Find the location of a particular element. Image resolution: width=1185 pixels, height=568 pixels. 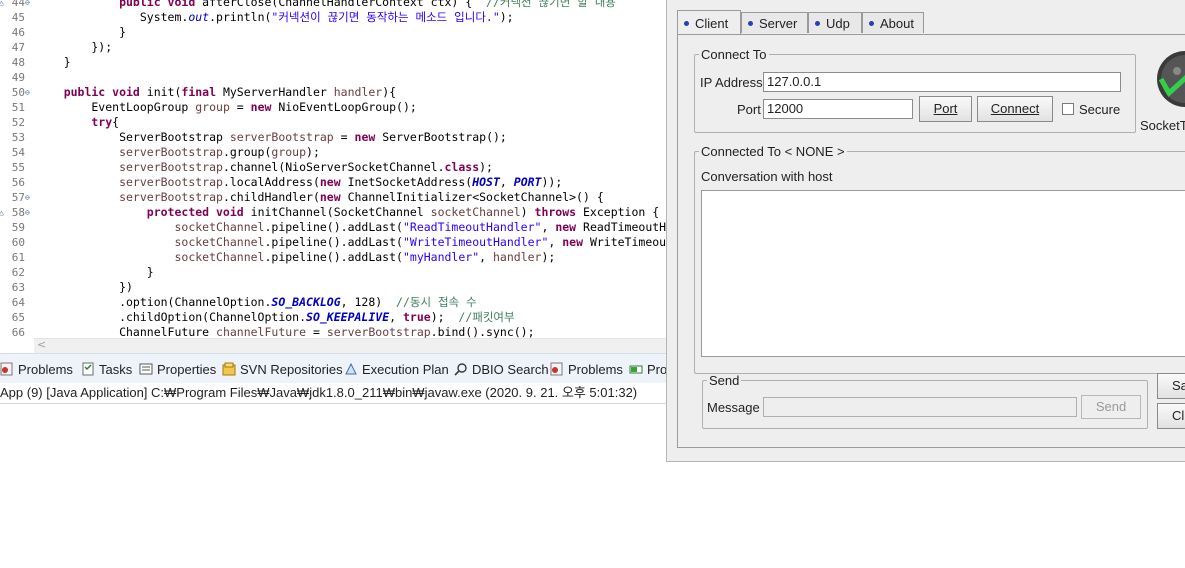

ip-address-input: 127.0.0.1 is located at coordinates (942, 82).